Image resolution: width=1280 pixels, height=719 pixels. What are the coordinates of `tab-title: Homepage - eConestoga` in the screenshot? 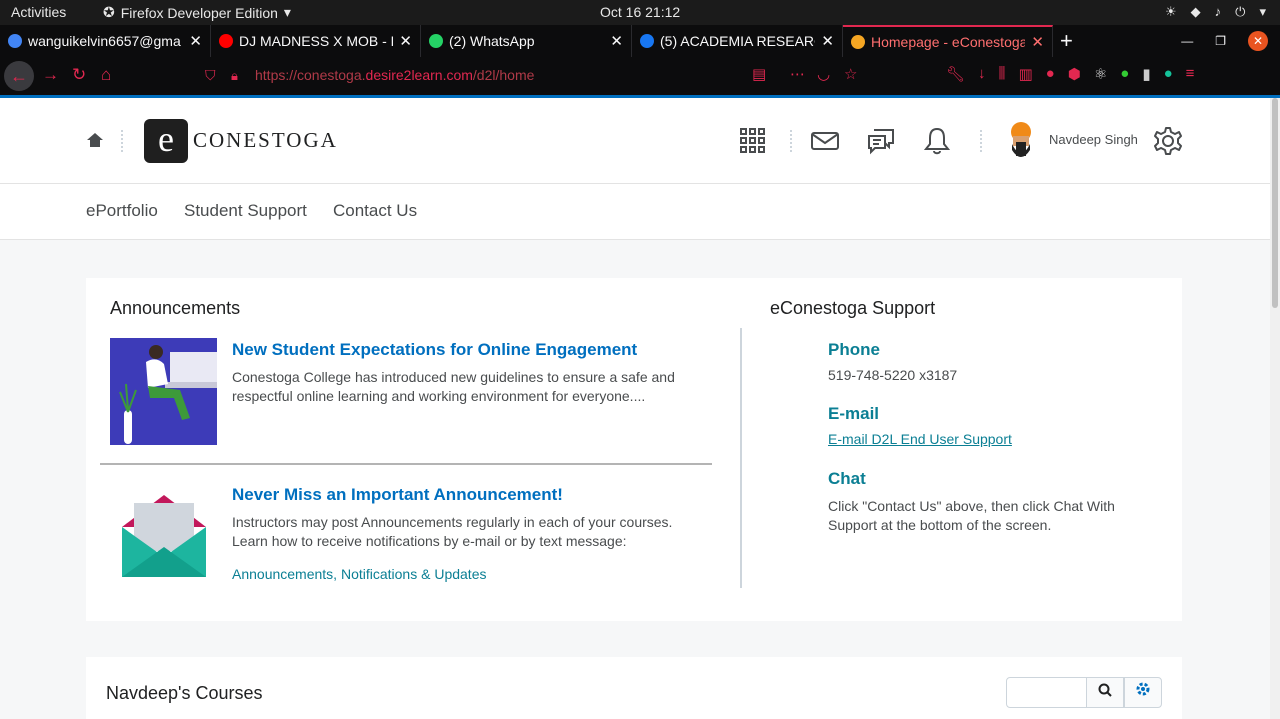 It's located at (948, 42).